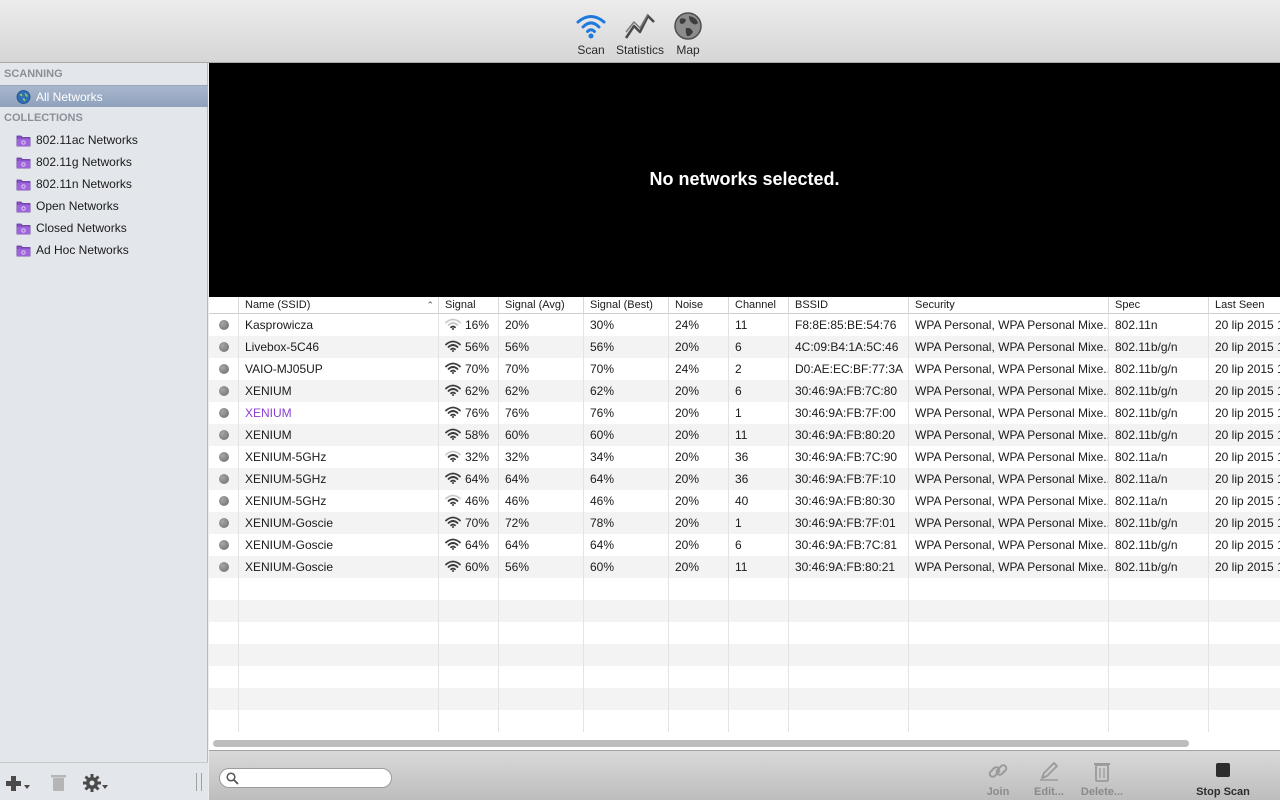 Image resolution: width=1280 pixels, height=800 pixels. I want to click on column-header-spec: Spec, so click(1159, 305).